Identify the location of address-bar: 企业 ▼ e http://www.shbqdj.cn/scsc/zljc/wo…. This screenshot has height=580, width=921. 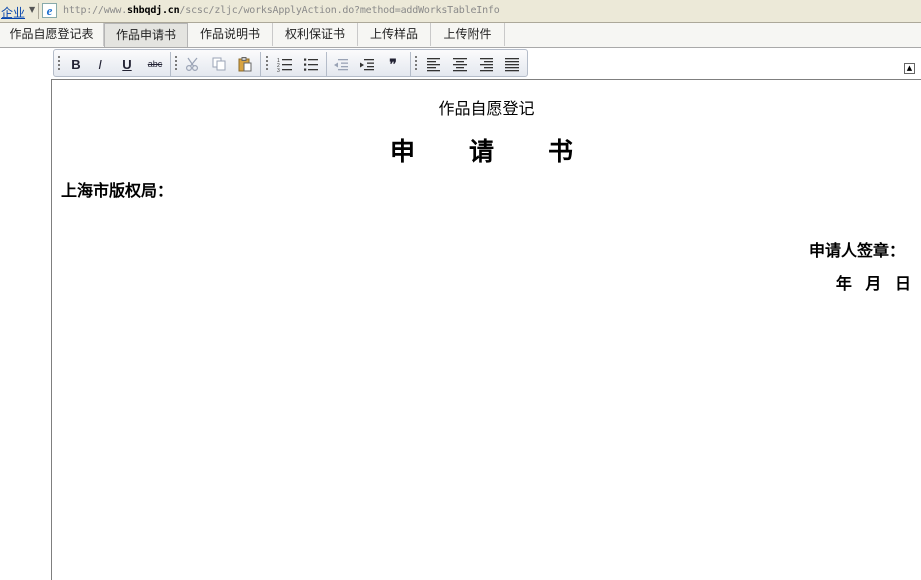
(460, 11).